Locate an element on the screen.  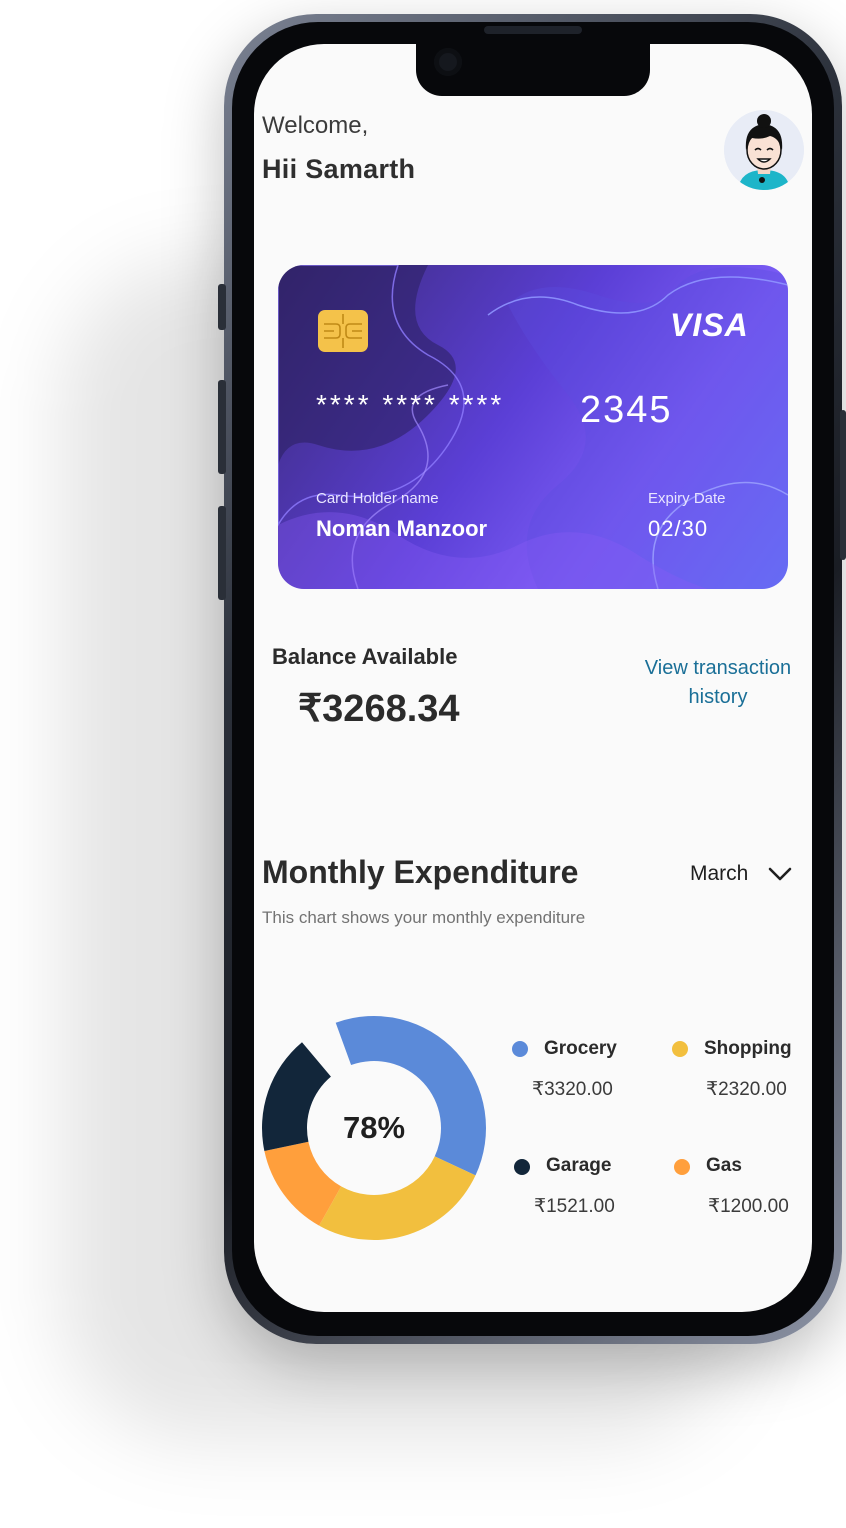
volume-up-button is located at coordinates (222, 427).